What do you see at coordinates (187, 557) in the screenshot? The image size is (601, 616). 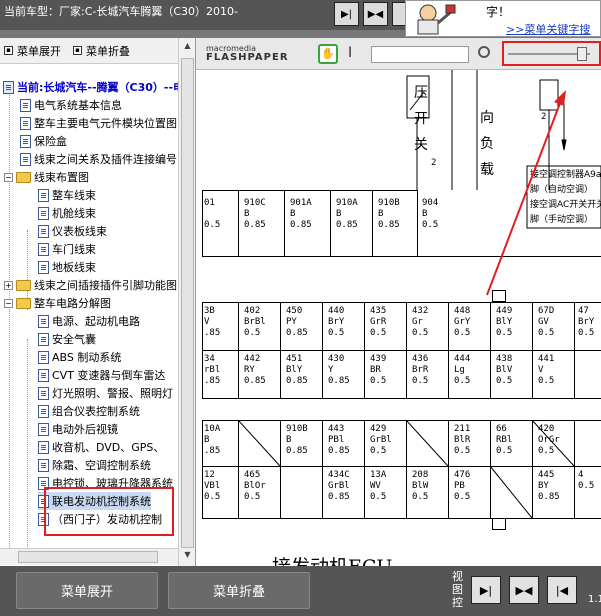 I see `scroll-down-icon: ▼` at bounding box center [187, 557].